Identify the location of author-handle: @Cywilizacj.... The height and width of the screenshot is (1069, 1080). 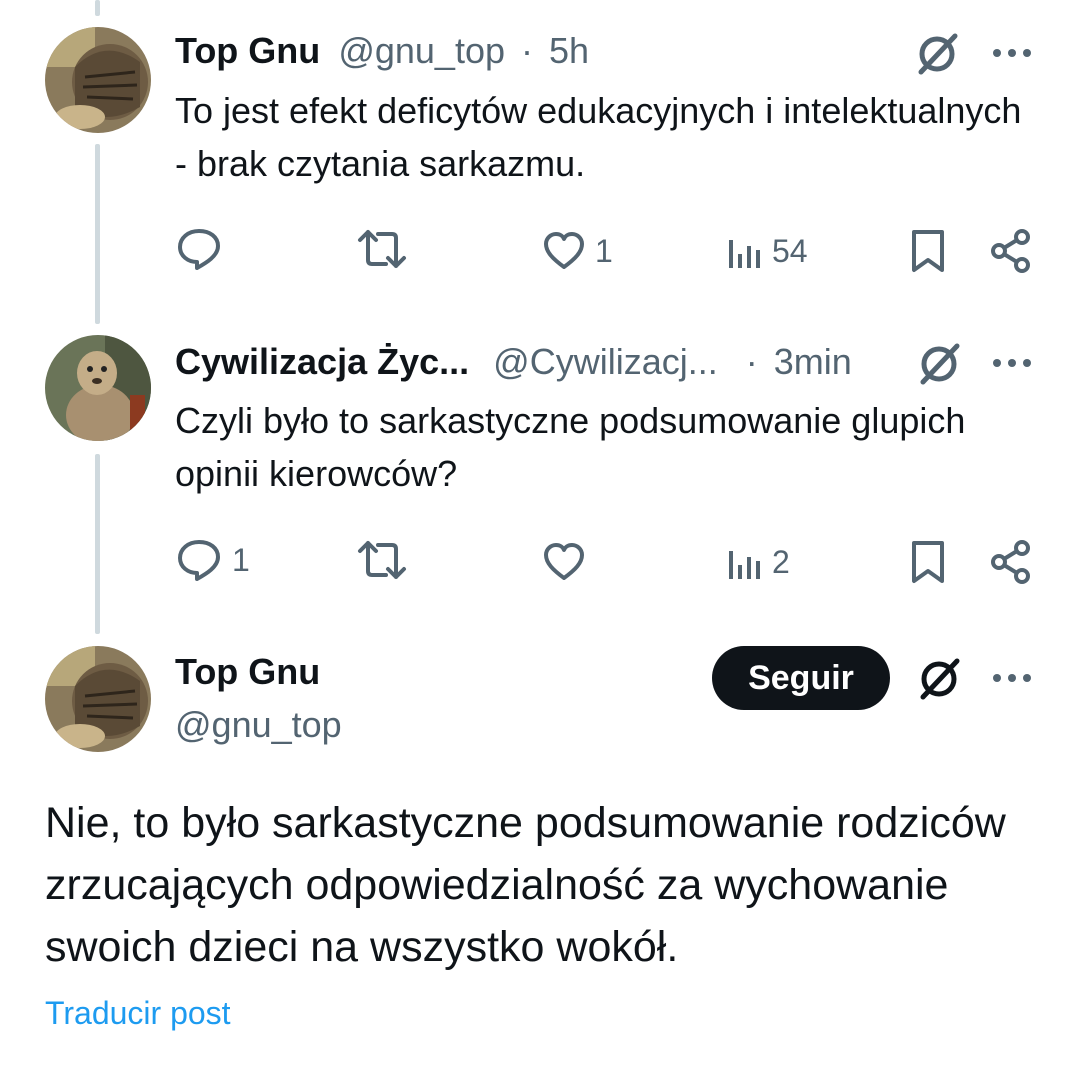
(605, 361).